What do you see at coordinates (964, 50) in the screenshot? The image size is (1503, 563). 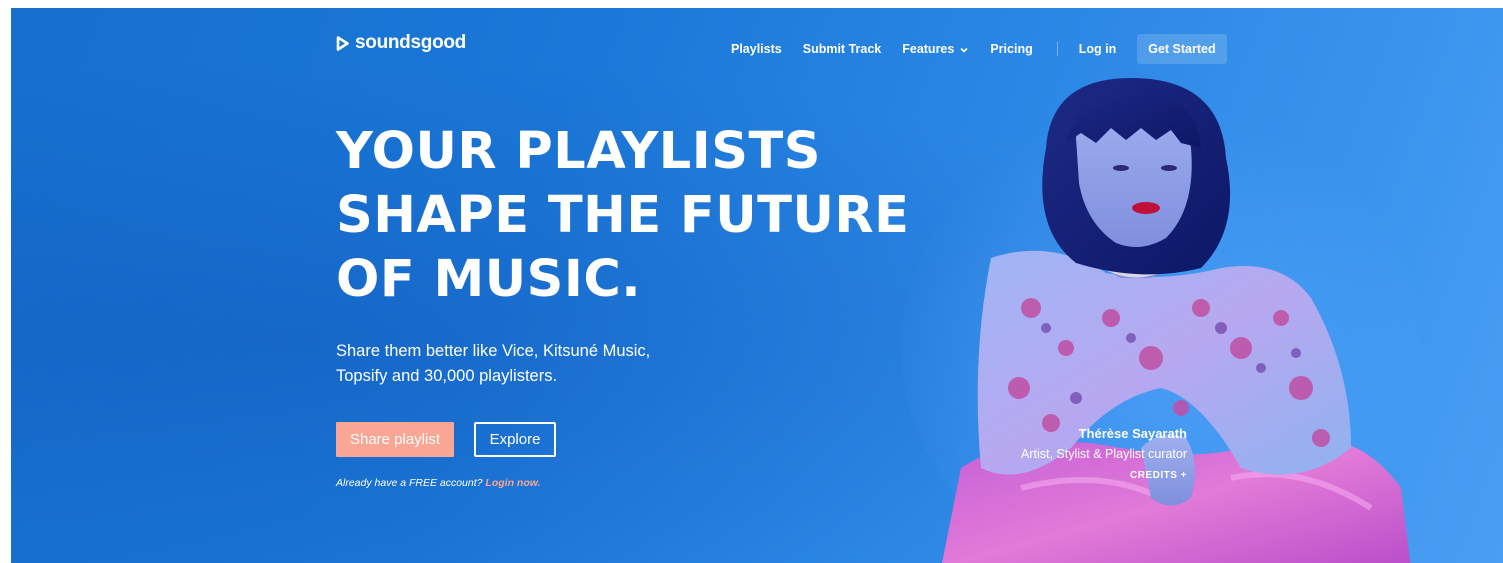 I see `chevron-down-icon` at bounding box center [964, 50].